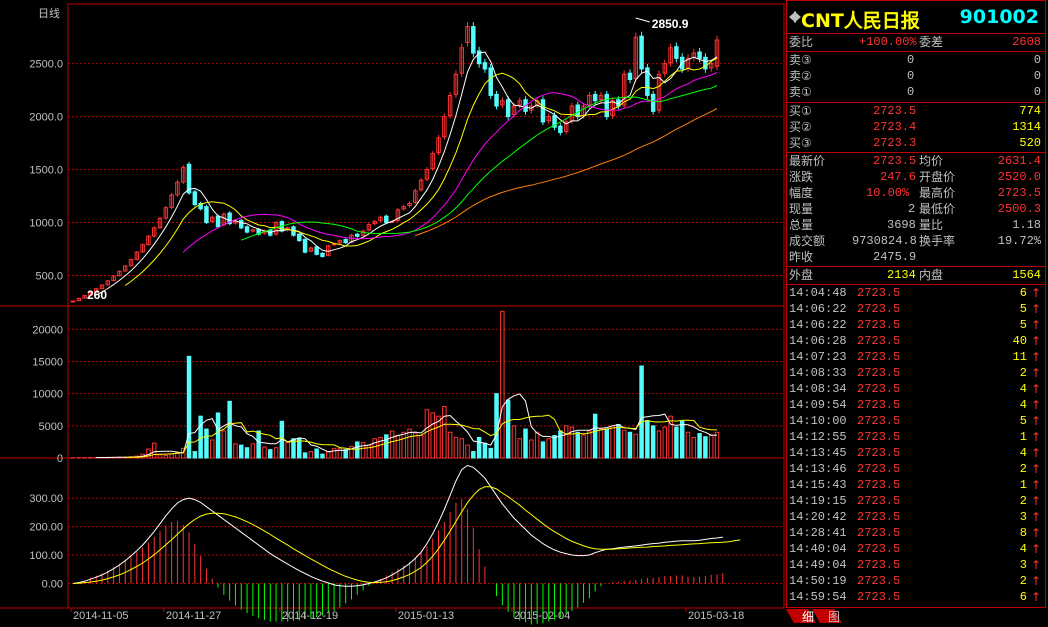  I want to click on quote-header: CNT人民日报 901002, so click(916, 17).